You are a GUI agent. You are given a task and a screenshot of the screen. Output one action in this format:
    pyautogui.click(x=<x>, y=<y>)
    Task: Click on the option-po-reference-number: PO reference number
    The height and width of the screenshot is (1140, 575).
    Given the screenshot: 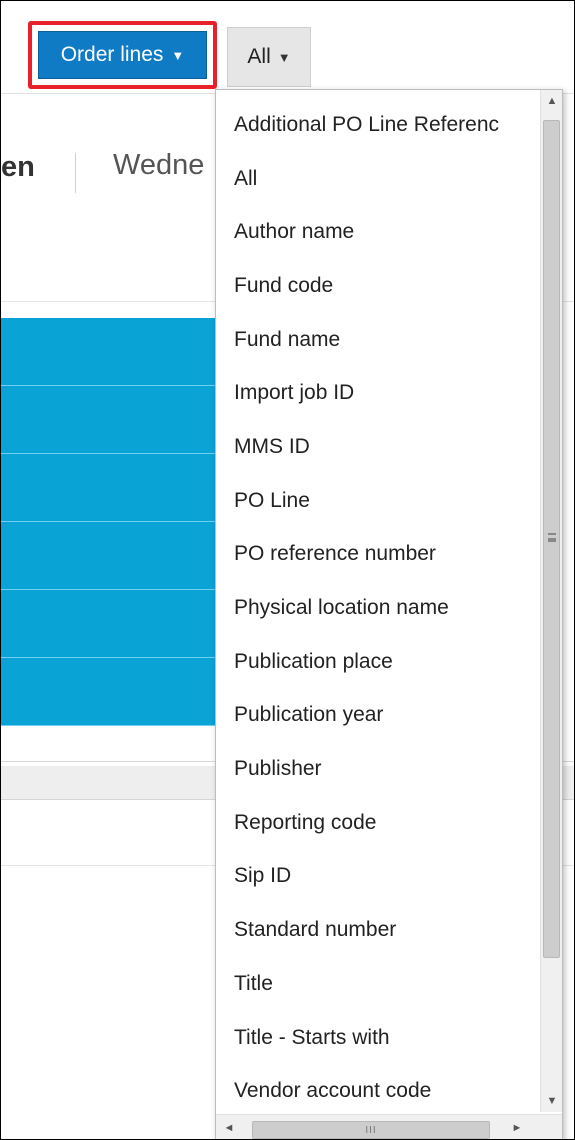 What is the action you would take?
    pyautogui.click(x=378, y=555)
    